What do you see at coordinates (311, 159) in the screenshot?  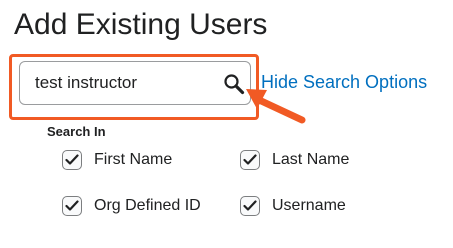 I see `checkbox-label: Last Name` at bounding box center [311, 159].